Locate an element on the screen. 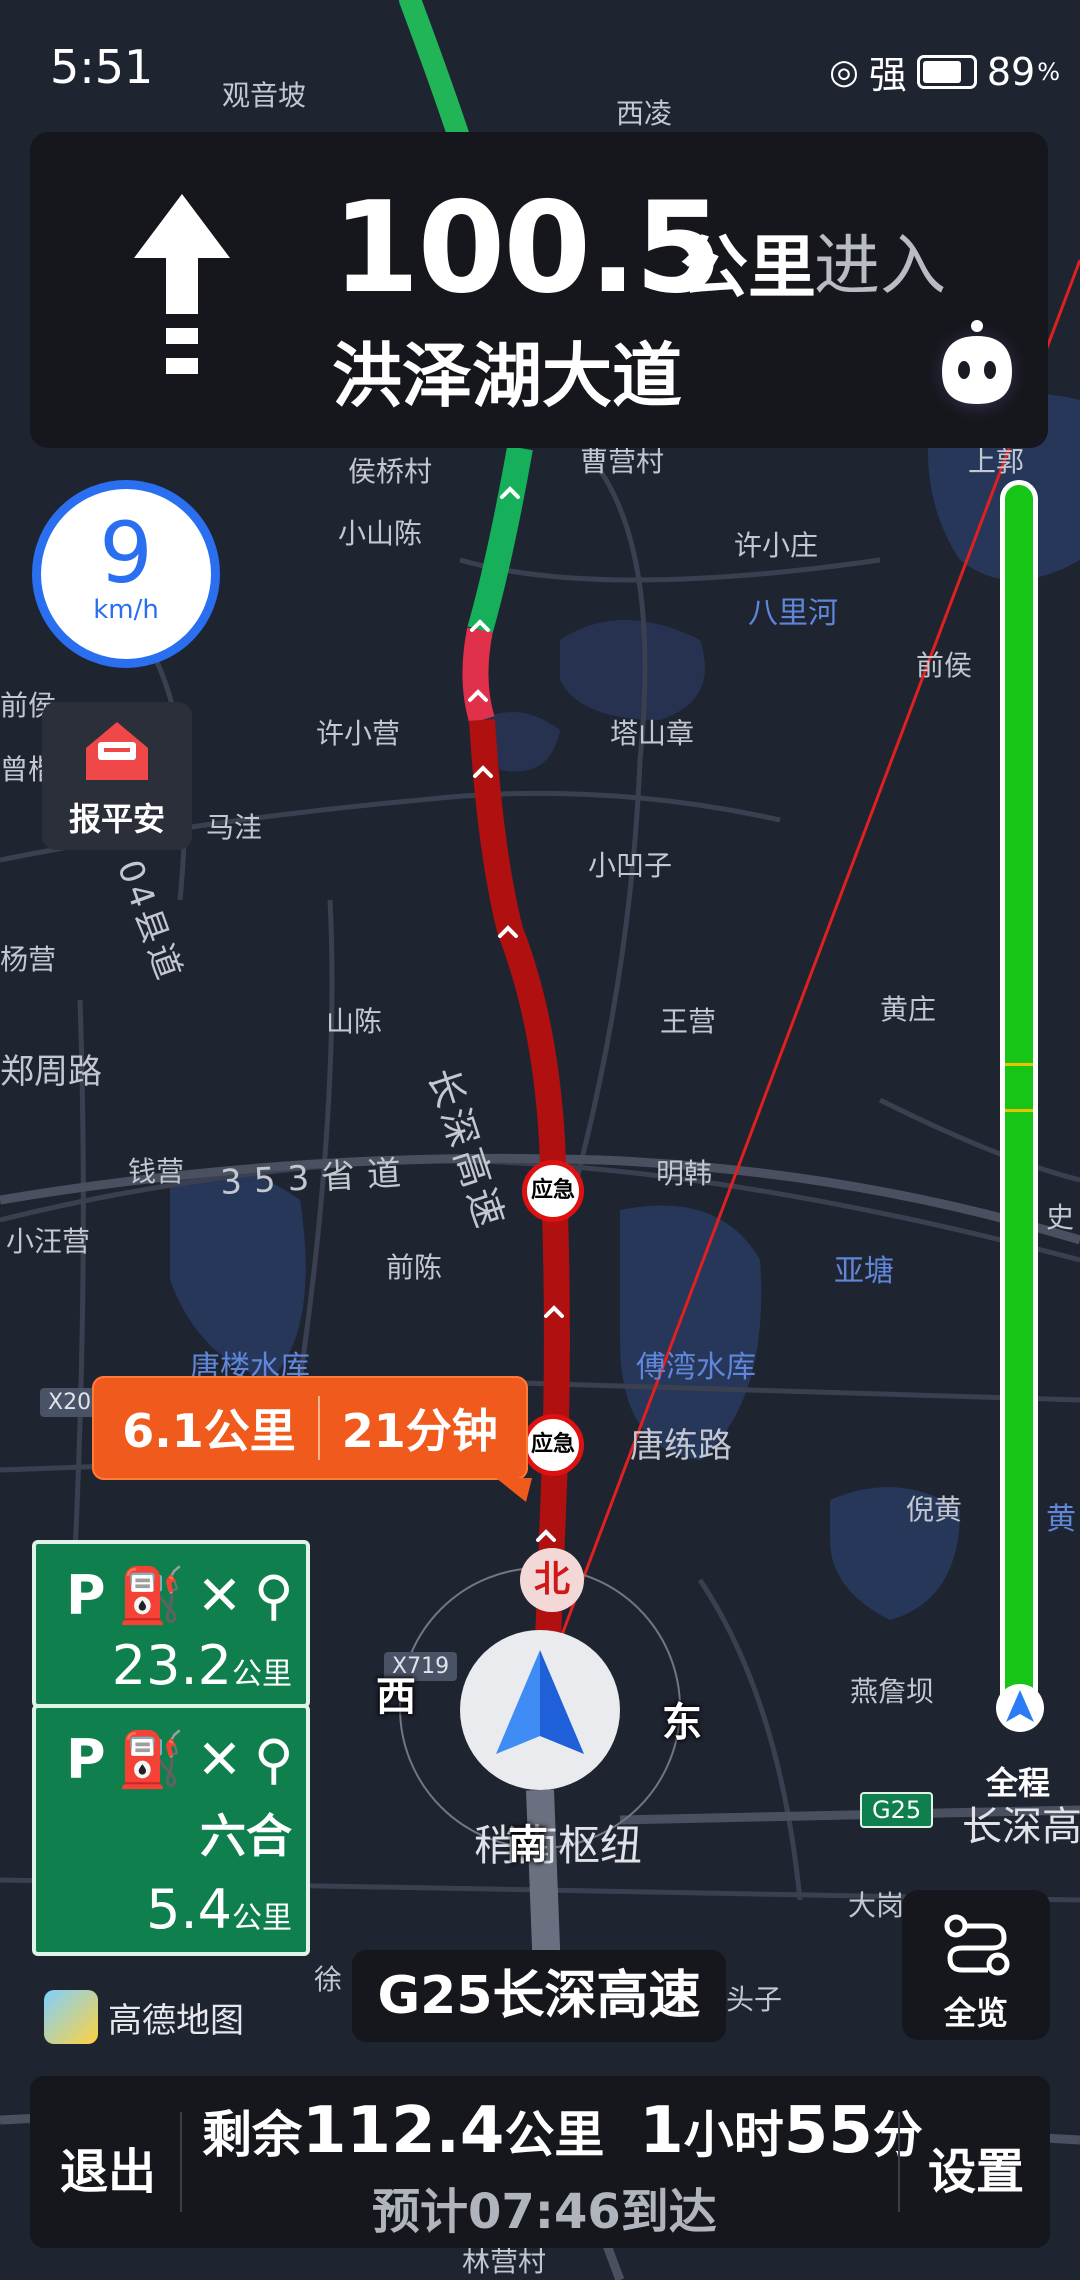 This screenshot has height=2280, width=1080. map-place-label: 倪黄 is located at coordinates (934, 1509).